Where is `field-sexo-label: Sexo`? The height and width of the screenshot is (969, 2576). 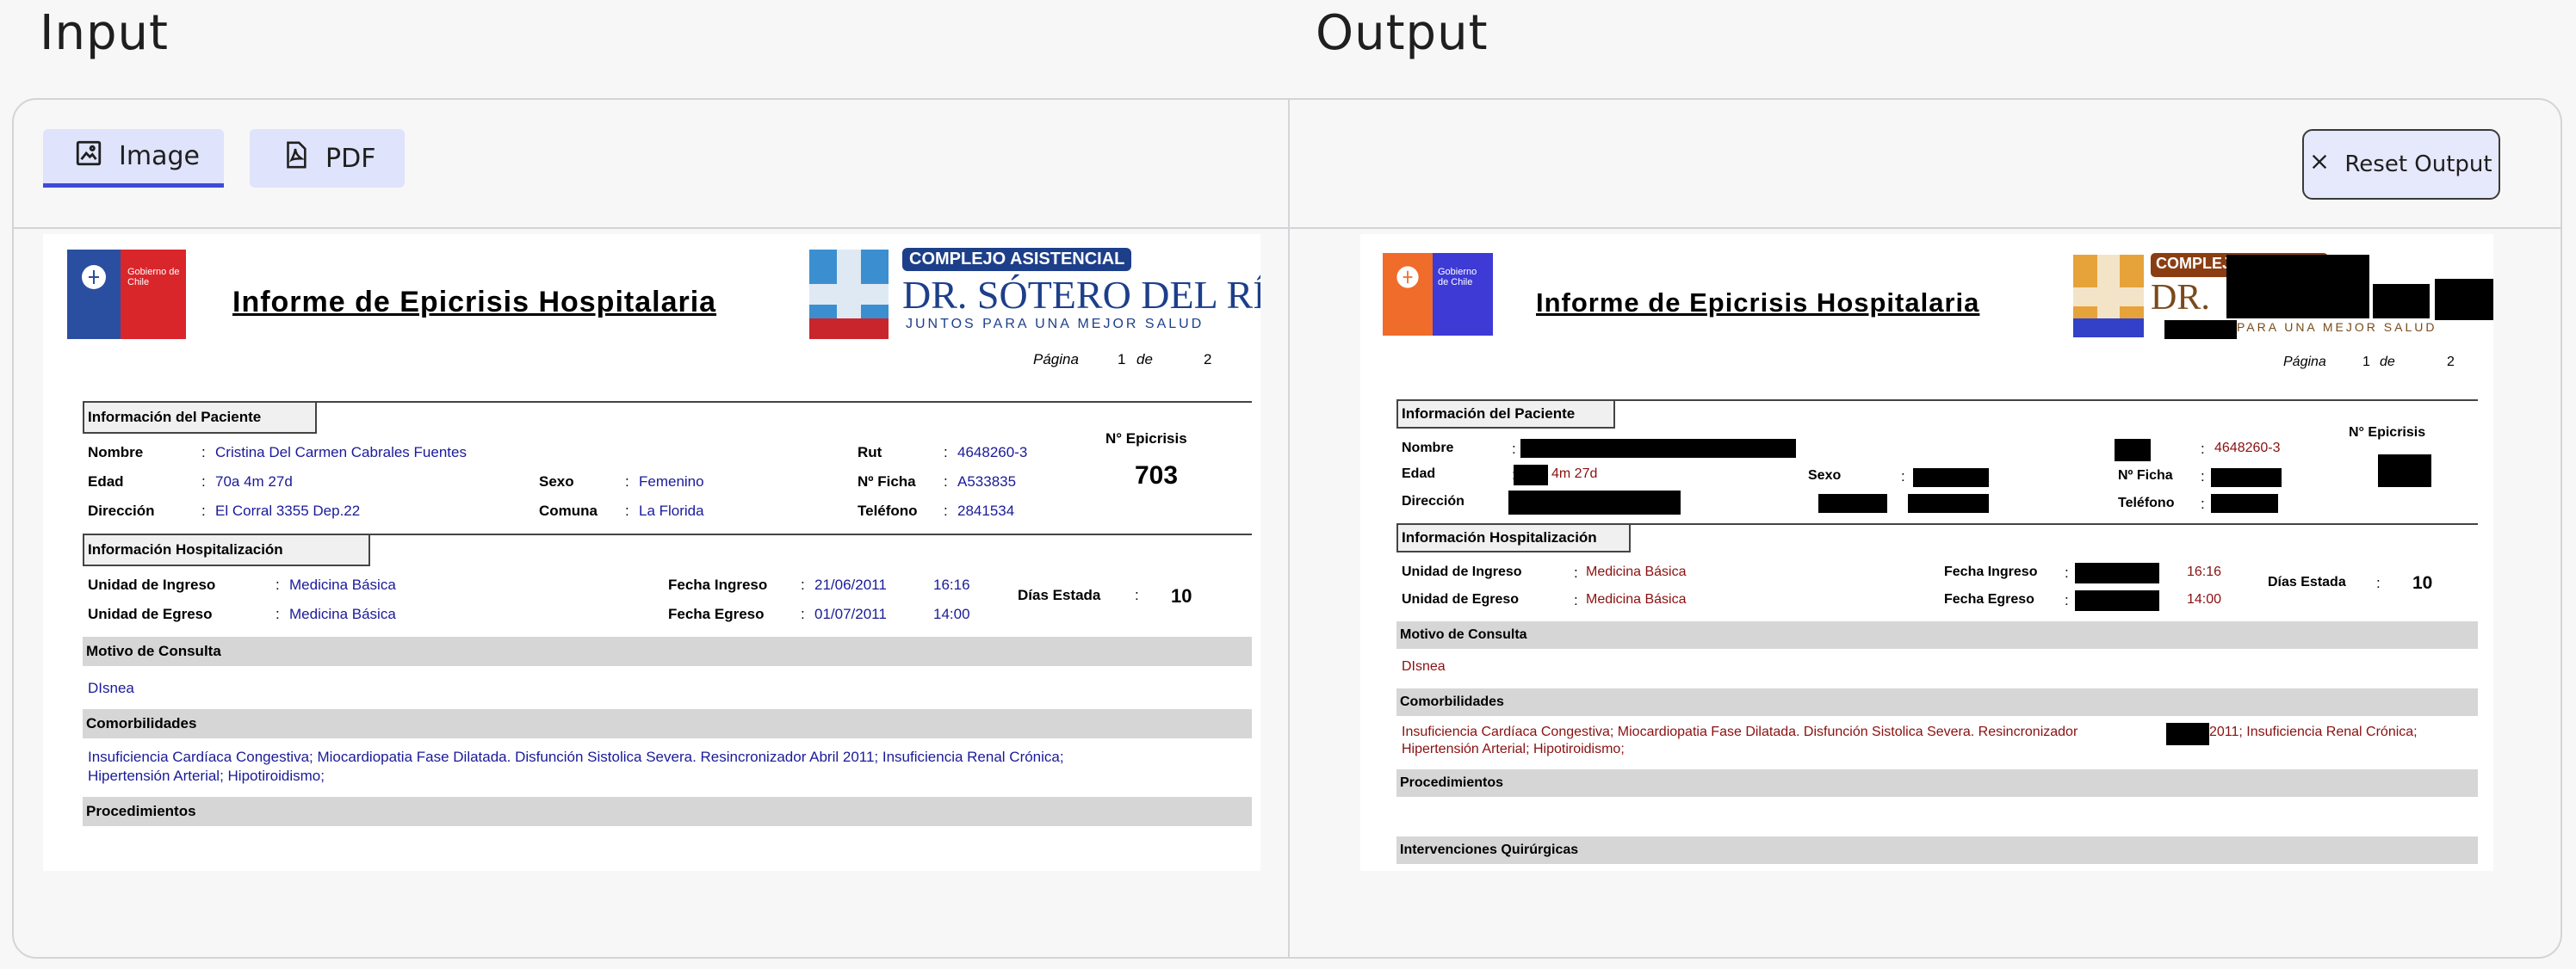
field-sexo-label: Sexo is located at coordinates (556, 481).